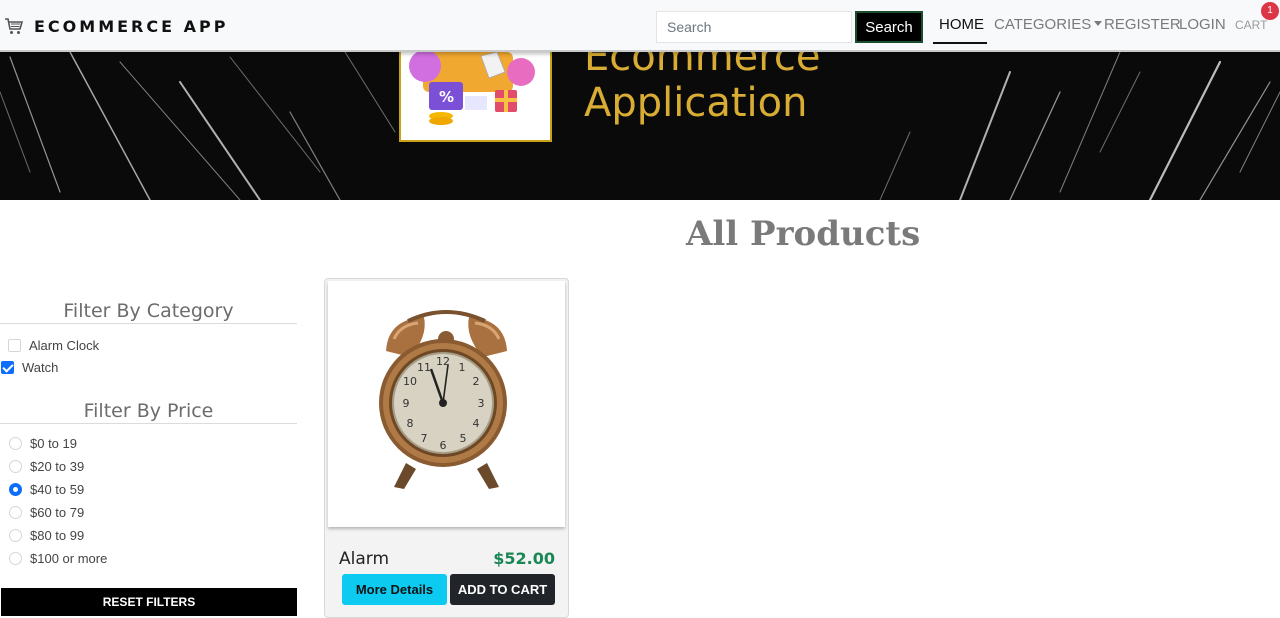  I want to click on nav-cart-link: CART, so click(1251, 25).